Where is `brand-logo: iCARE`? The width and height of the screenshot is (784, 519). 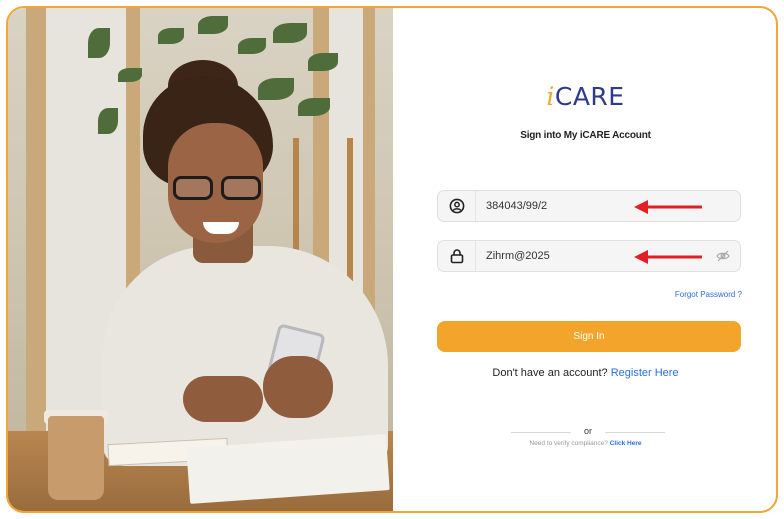
brand-logo: iCARE is located at coordinates (585, 96).